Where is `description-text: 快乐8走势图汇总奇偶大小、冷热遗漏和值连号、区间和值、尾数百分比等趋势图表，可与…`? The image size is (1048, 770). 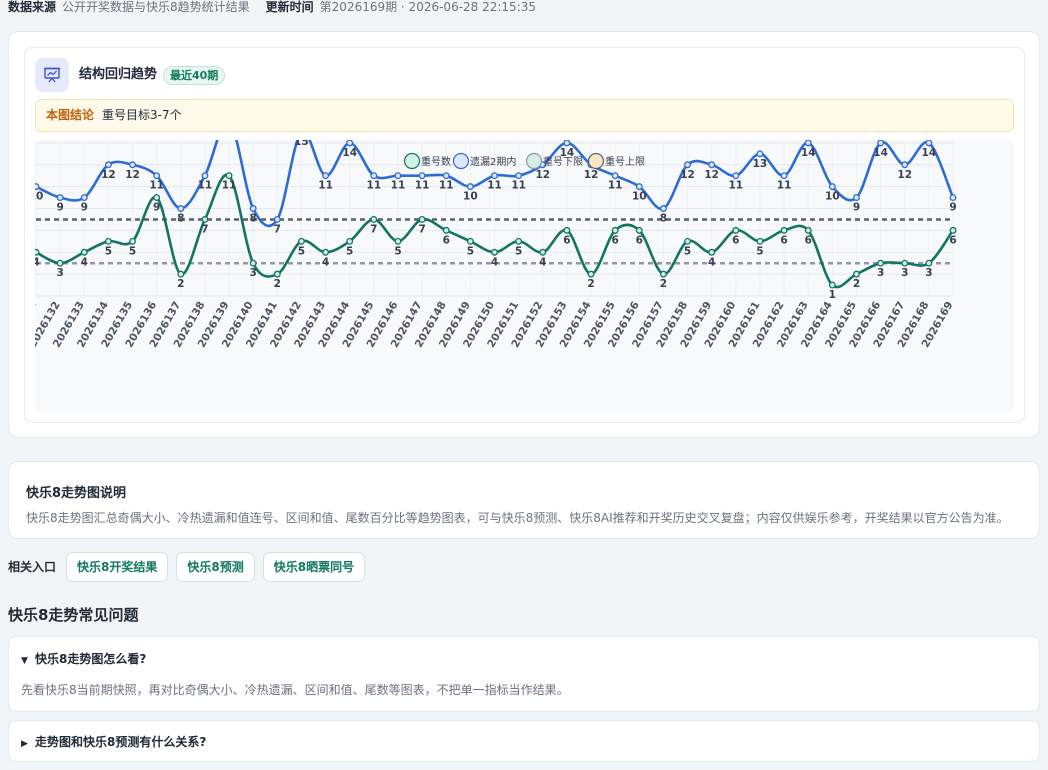 description-text: 快乐8走势图汇总奇偶大小、冷热遗漏和值连号、区间和值、尾数百分比等趋势图表，可与… is located at coordinates (517, 518).